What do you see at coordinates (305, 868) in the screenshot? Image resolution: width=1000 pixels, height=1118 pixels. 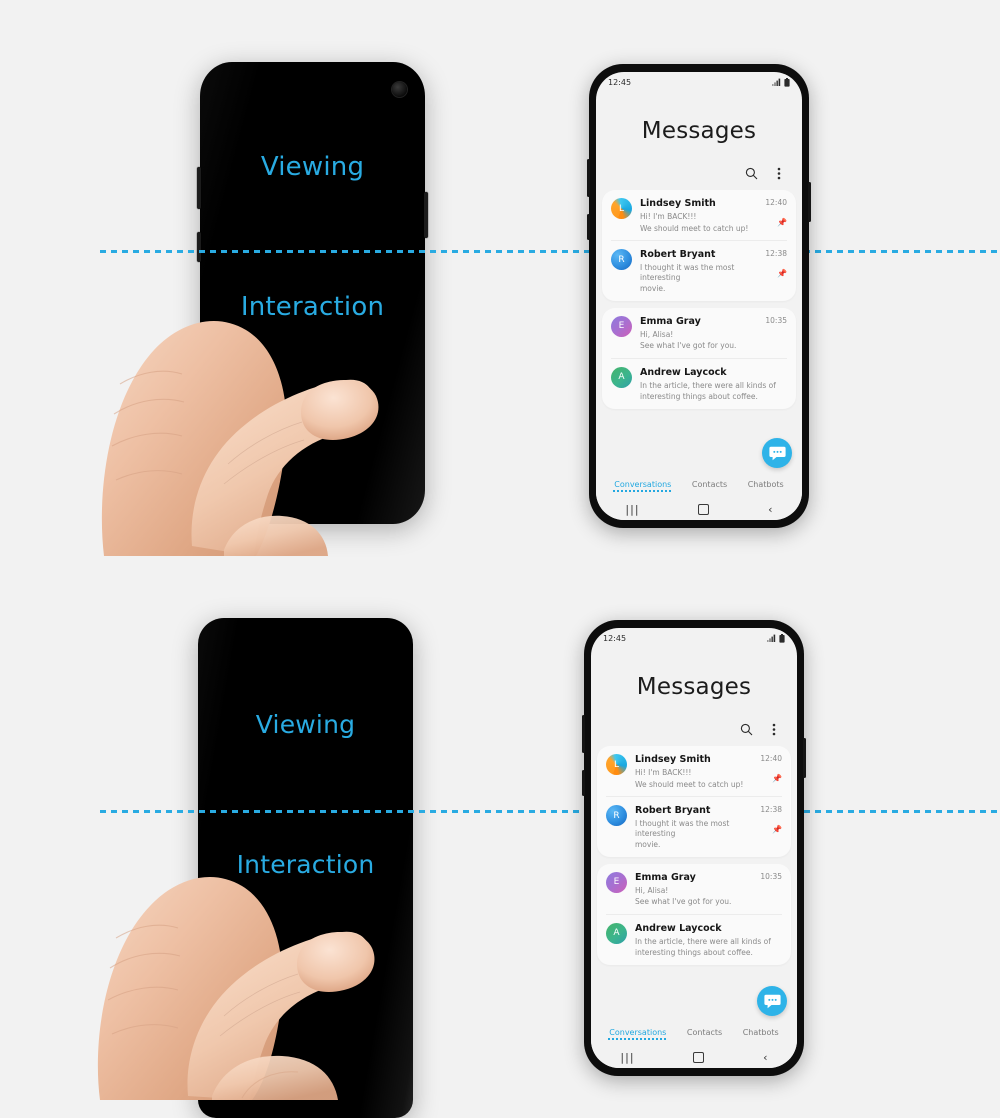 I see `left-phone-bottom: Viewing Interaction` at bounding box center [305, 868].